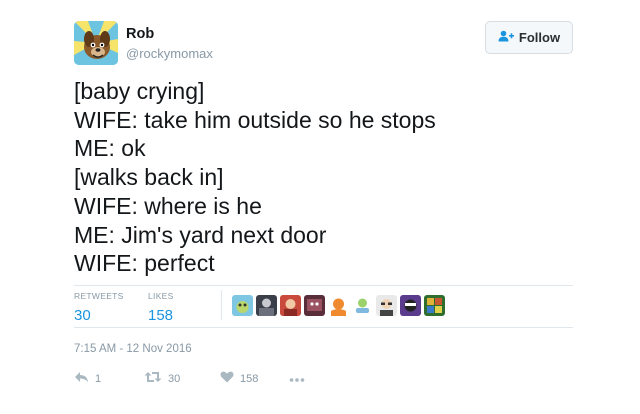  What do you see at coordinates (506, 38) in the screenshot?
I see `follow-user-icon` at bounding box center [506, 38].